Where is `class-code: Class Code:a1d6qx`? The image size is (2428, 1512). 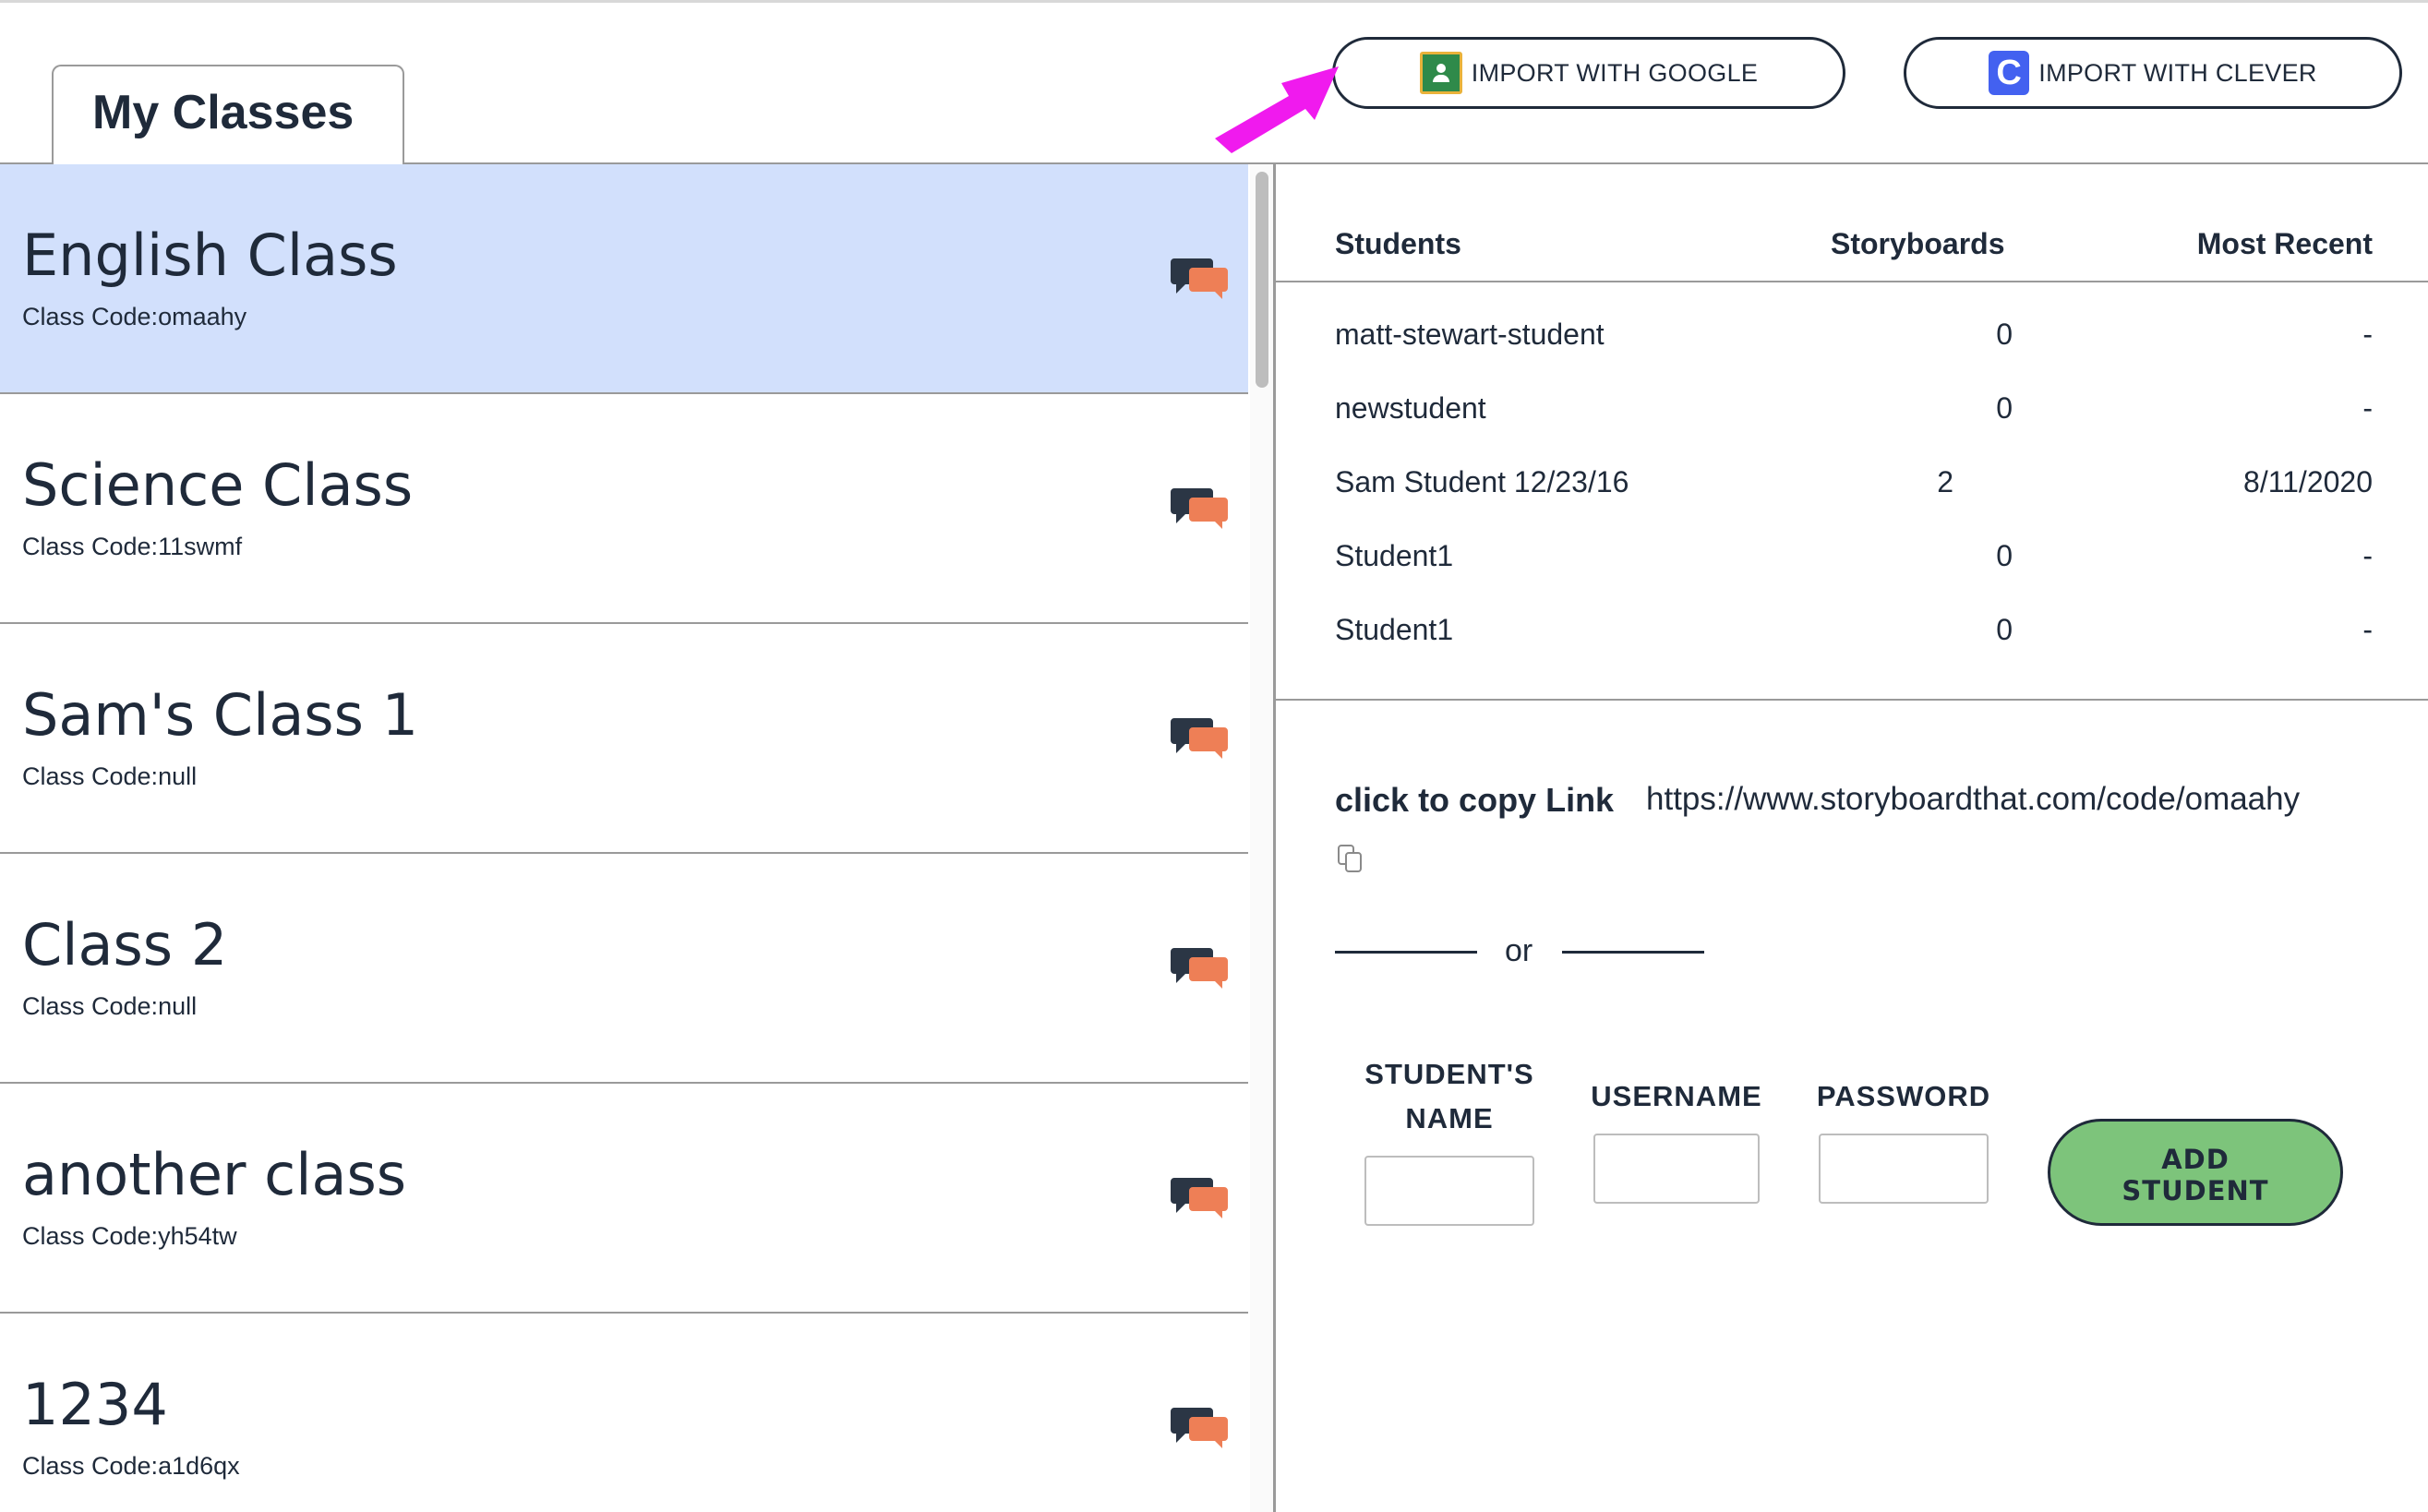 class-code: Class Code:a1d6qx is located at coordinates (131, 1466).